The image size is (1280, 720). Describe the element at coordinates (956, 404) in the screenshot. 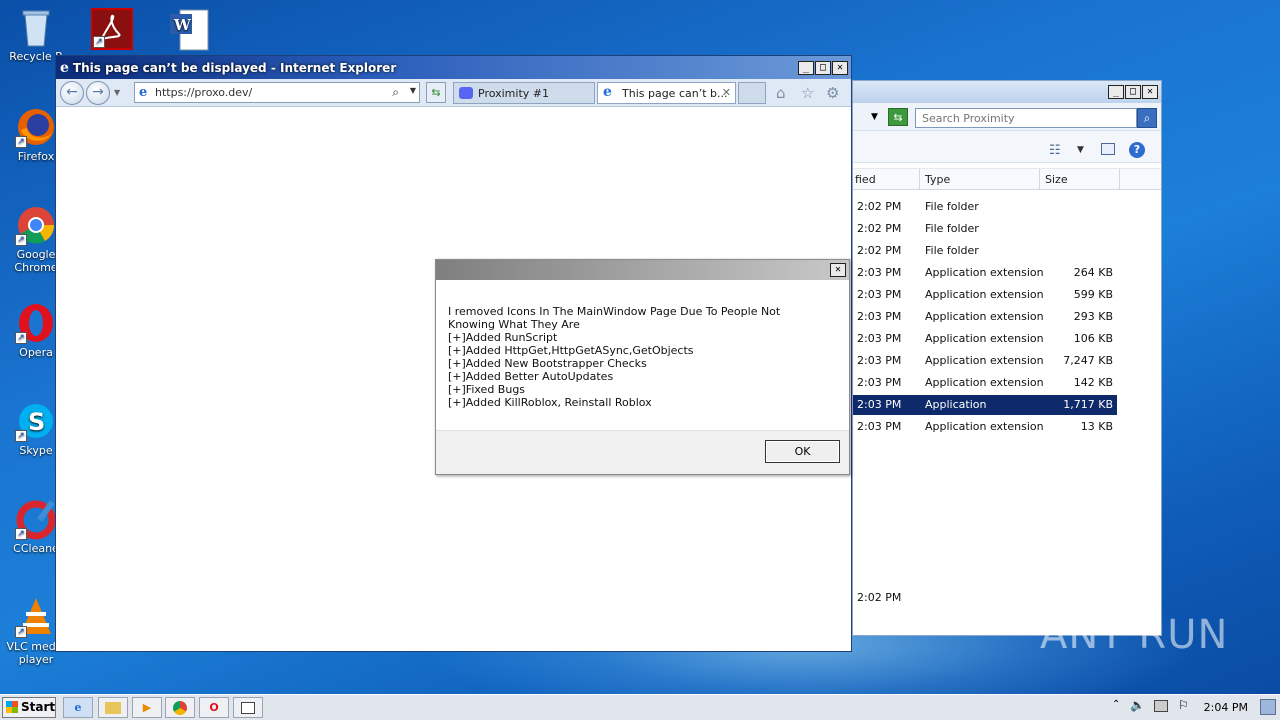

I see `file-type: Application` at that location.